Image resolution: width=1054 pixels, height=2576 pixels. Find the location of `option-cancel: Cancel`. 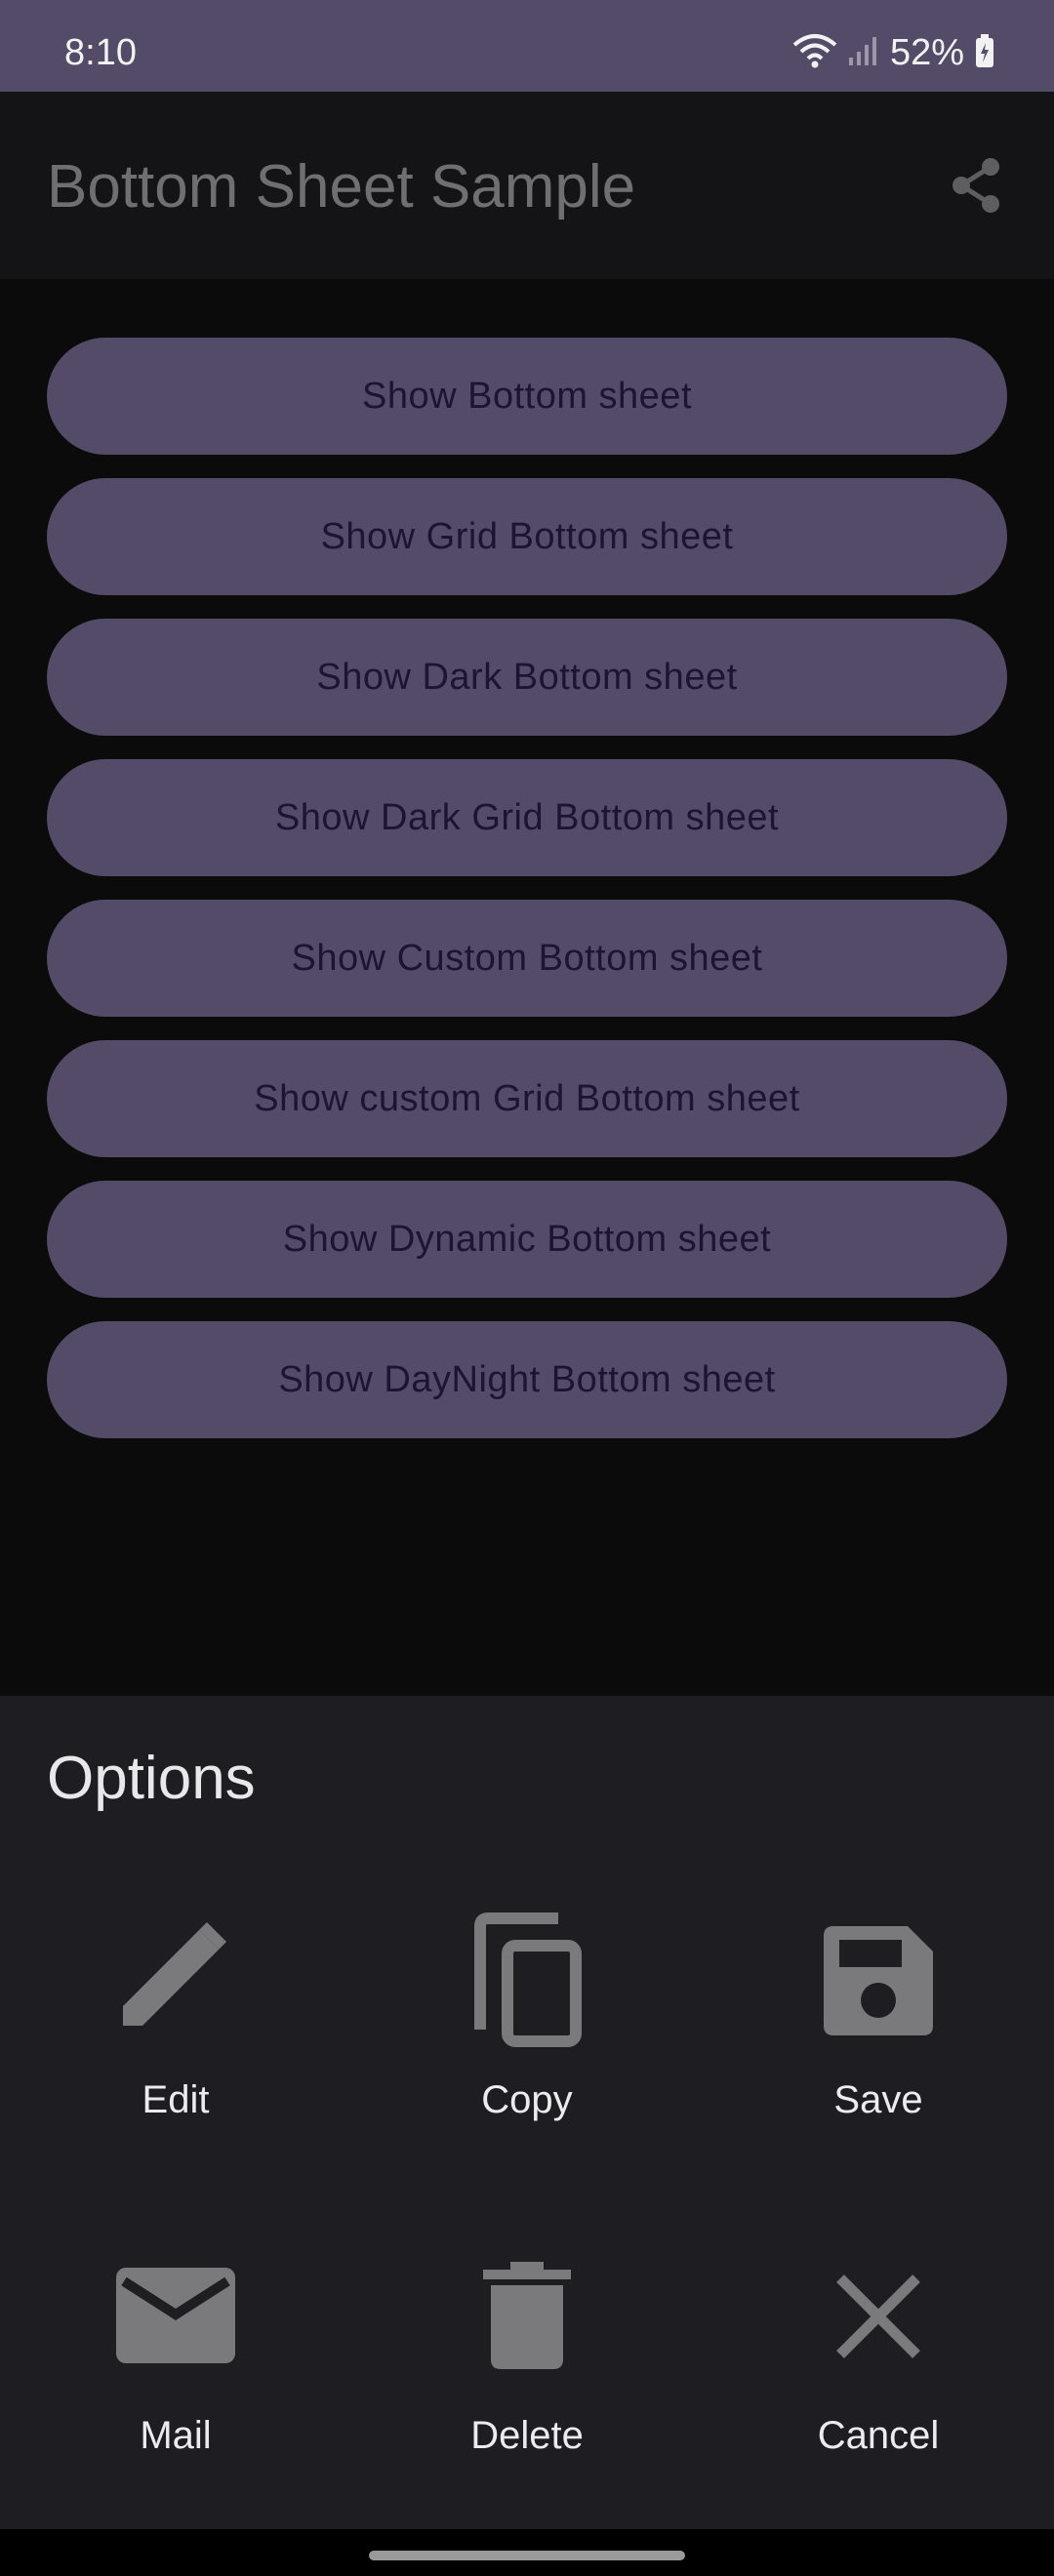

option-cancel: Cancel is located at coordinates (878, 2375).